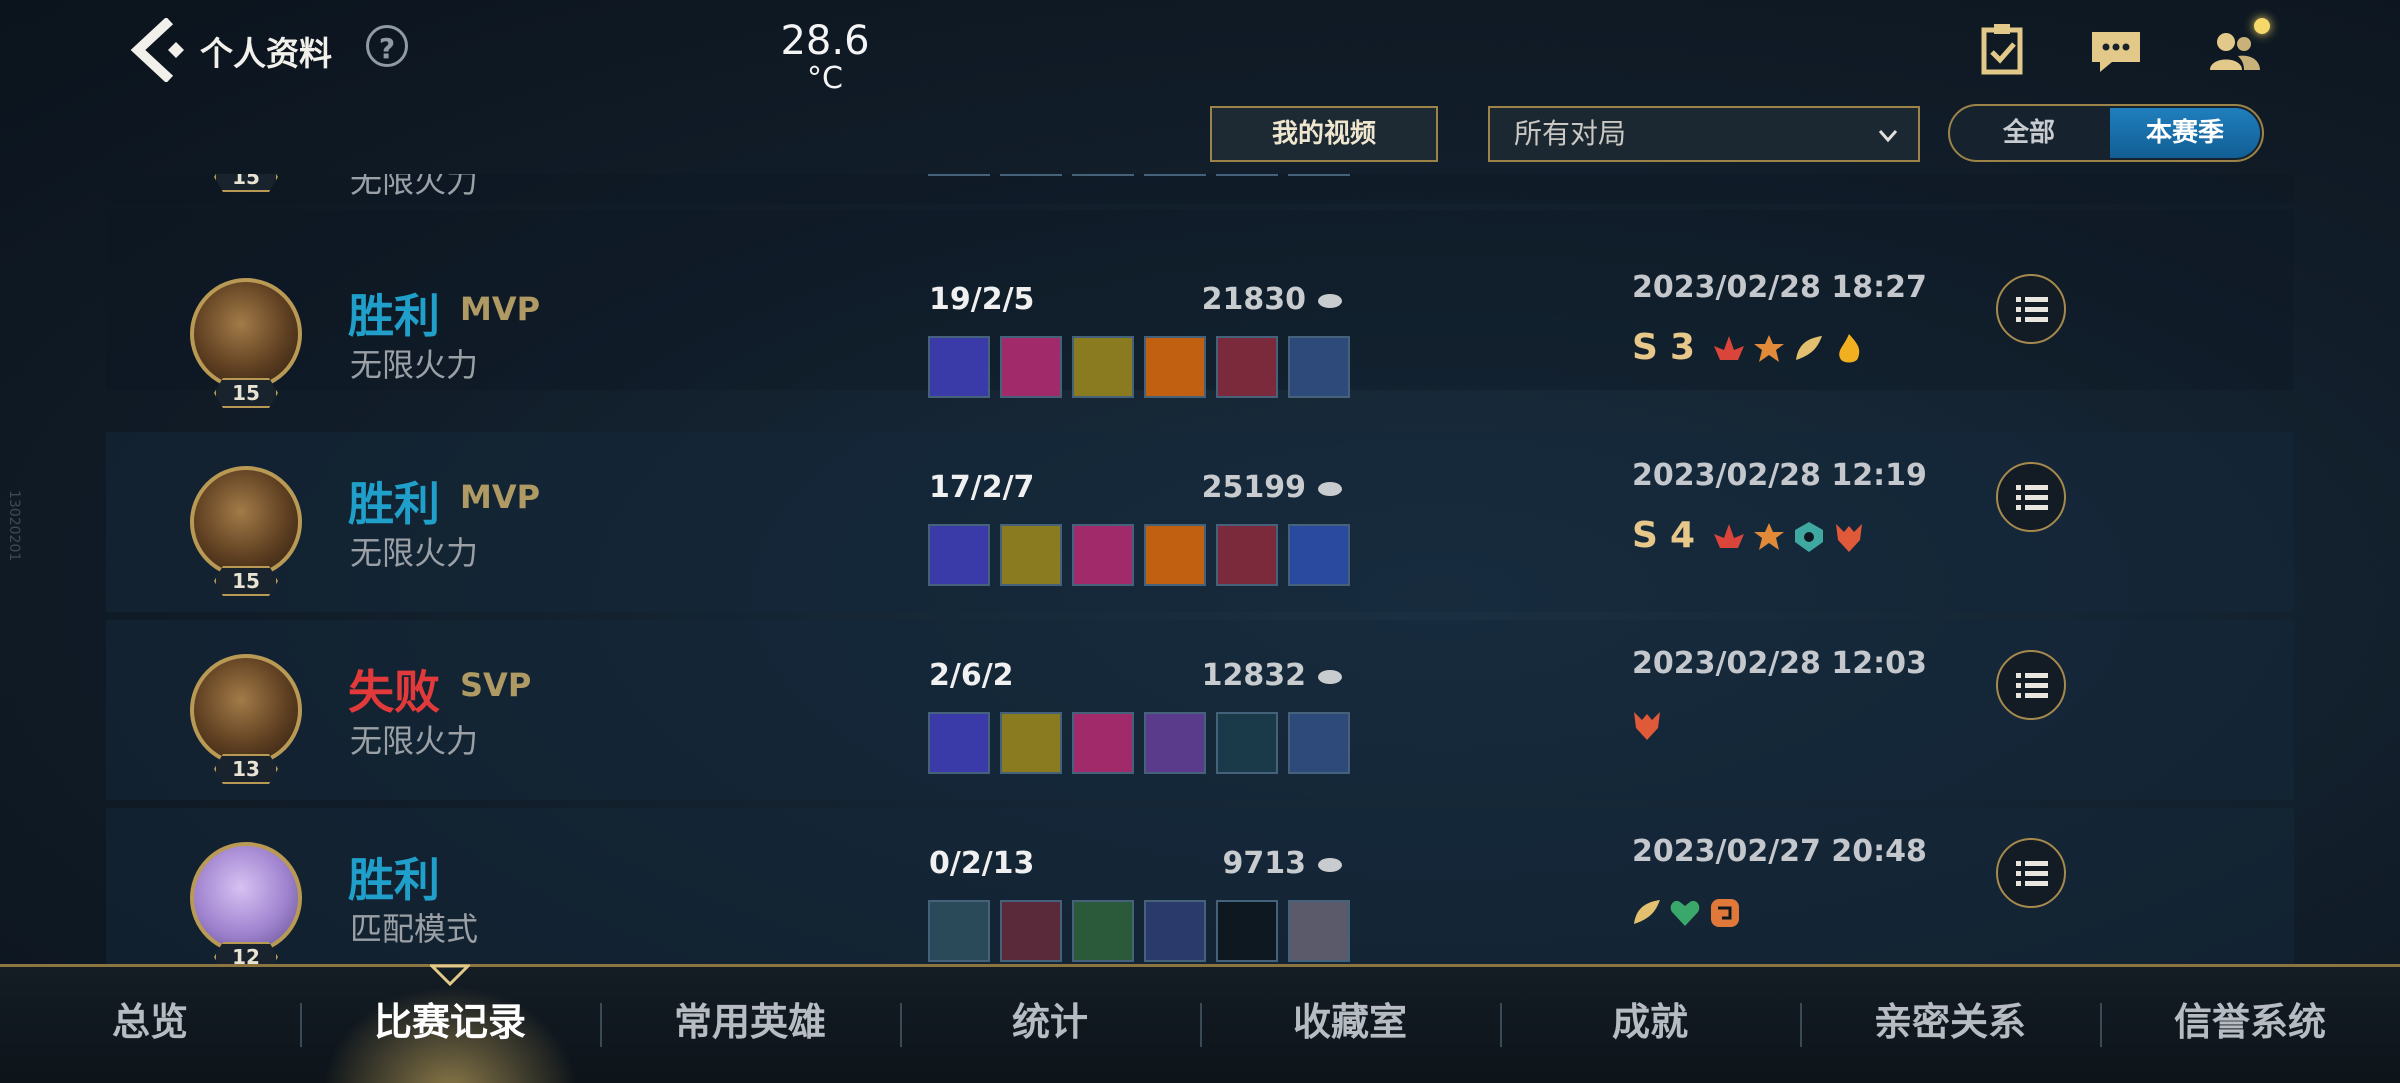 This screenshot has height=1083, width=2400. I want to click on tab-honor-system: 信誉系统, so click(2250, 1025).